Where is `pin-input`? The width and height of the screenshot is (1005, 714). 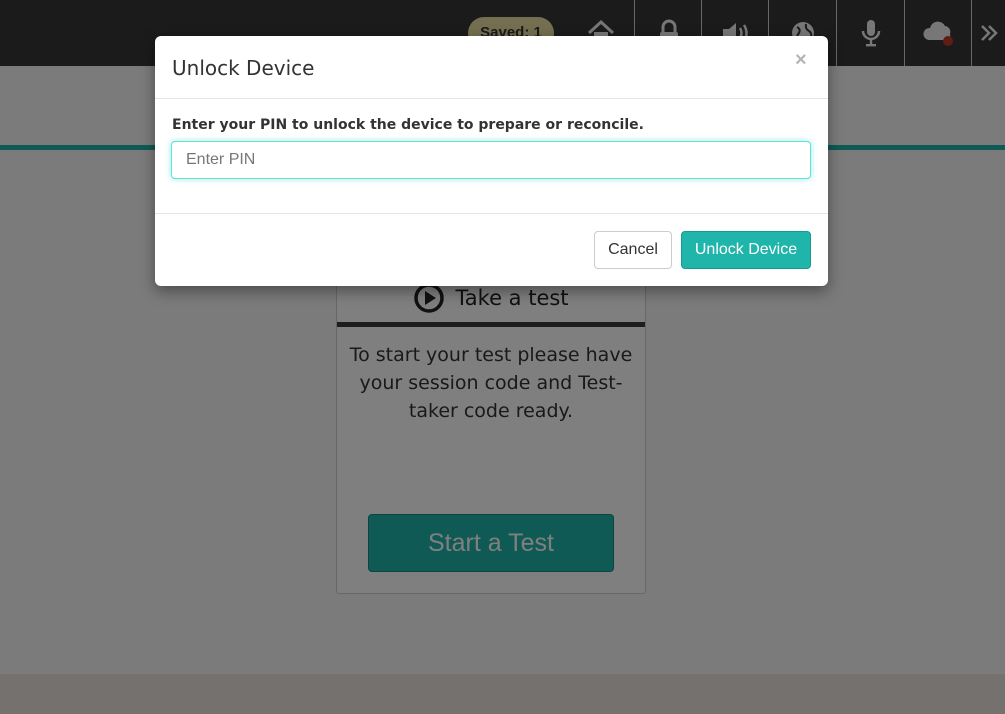
pin-input is located at coordinates (491, 160).